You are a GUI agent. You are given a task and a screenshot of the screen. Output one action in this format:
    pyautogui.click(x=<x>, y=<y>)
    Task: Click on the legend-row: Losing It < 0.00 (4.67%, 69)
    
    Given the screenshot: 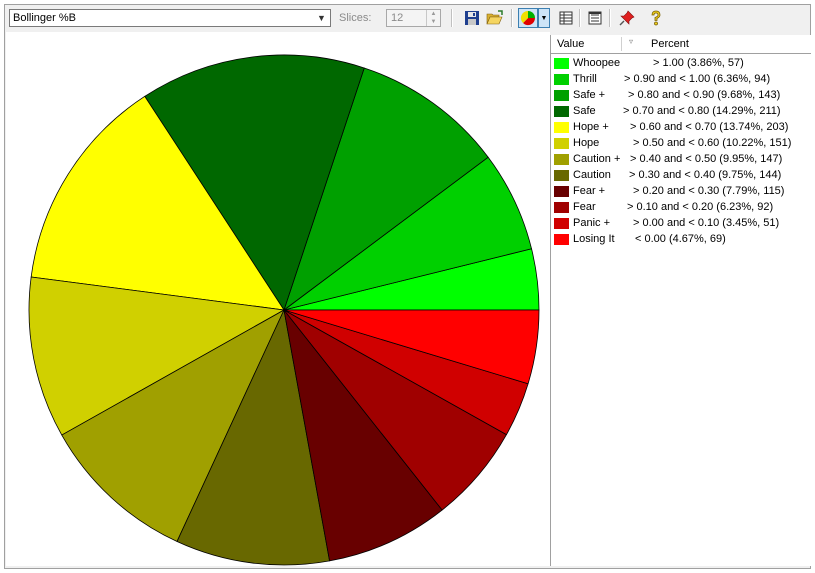 What is the action you would take?
    pyautogui.click(x=681, y=239)
    